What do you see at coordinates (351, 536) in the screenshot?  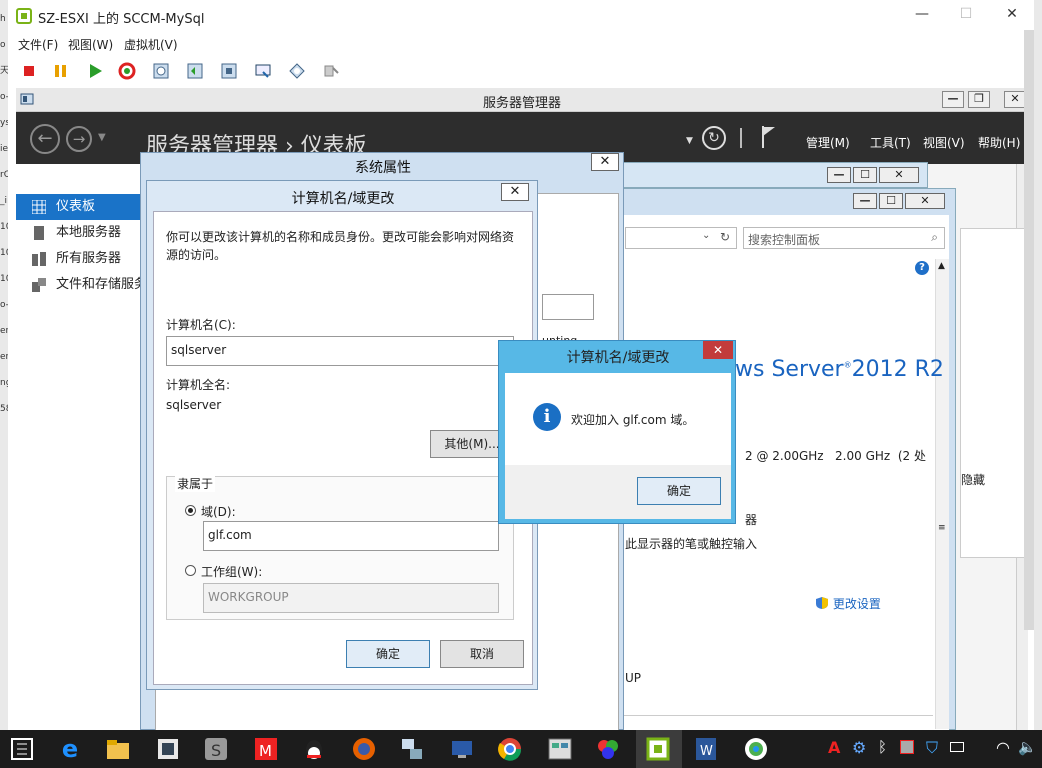 I see `domain-input: glf.com` at bounding box center [351, 536].